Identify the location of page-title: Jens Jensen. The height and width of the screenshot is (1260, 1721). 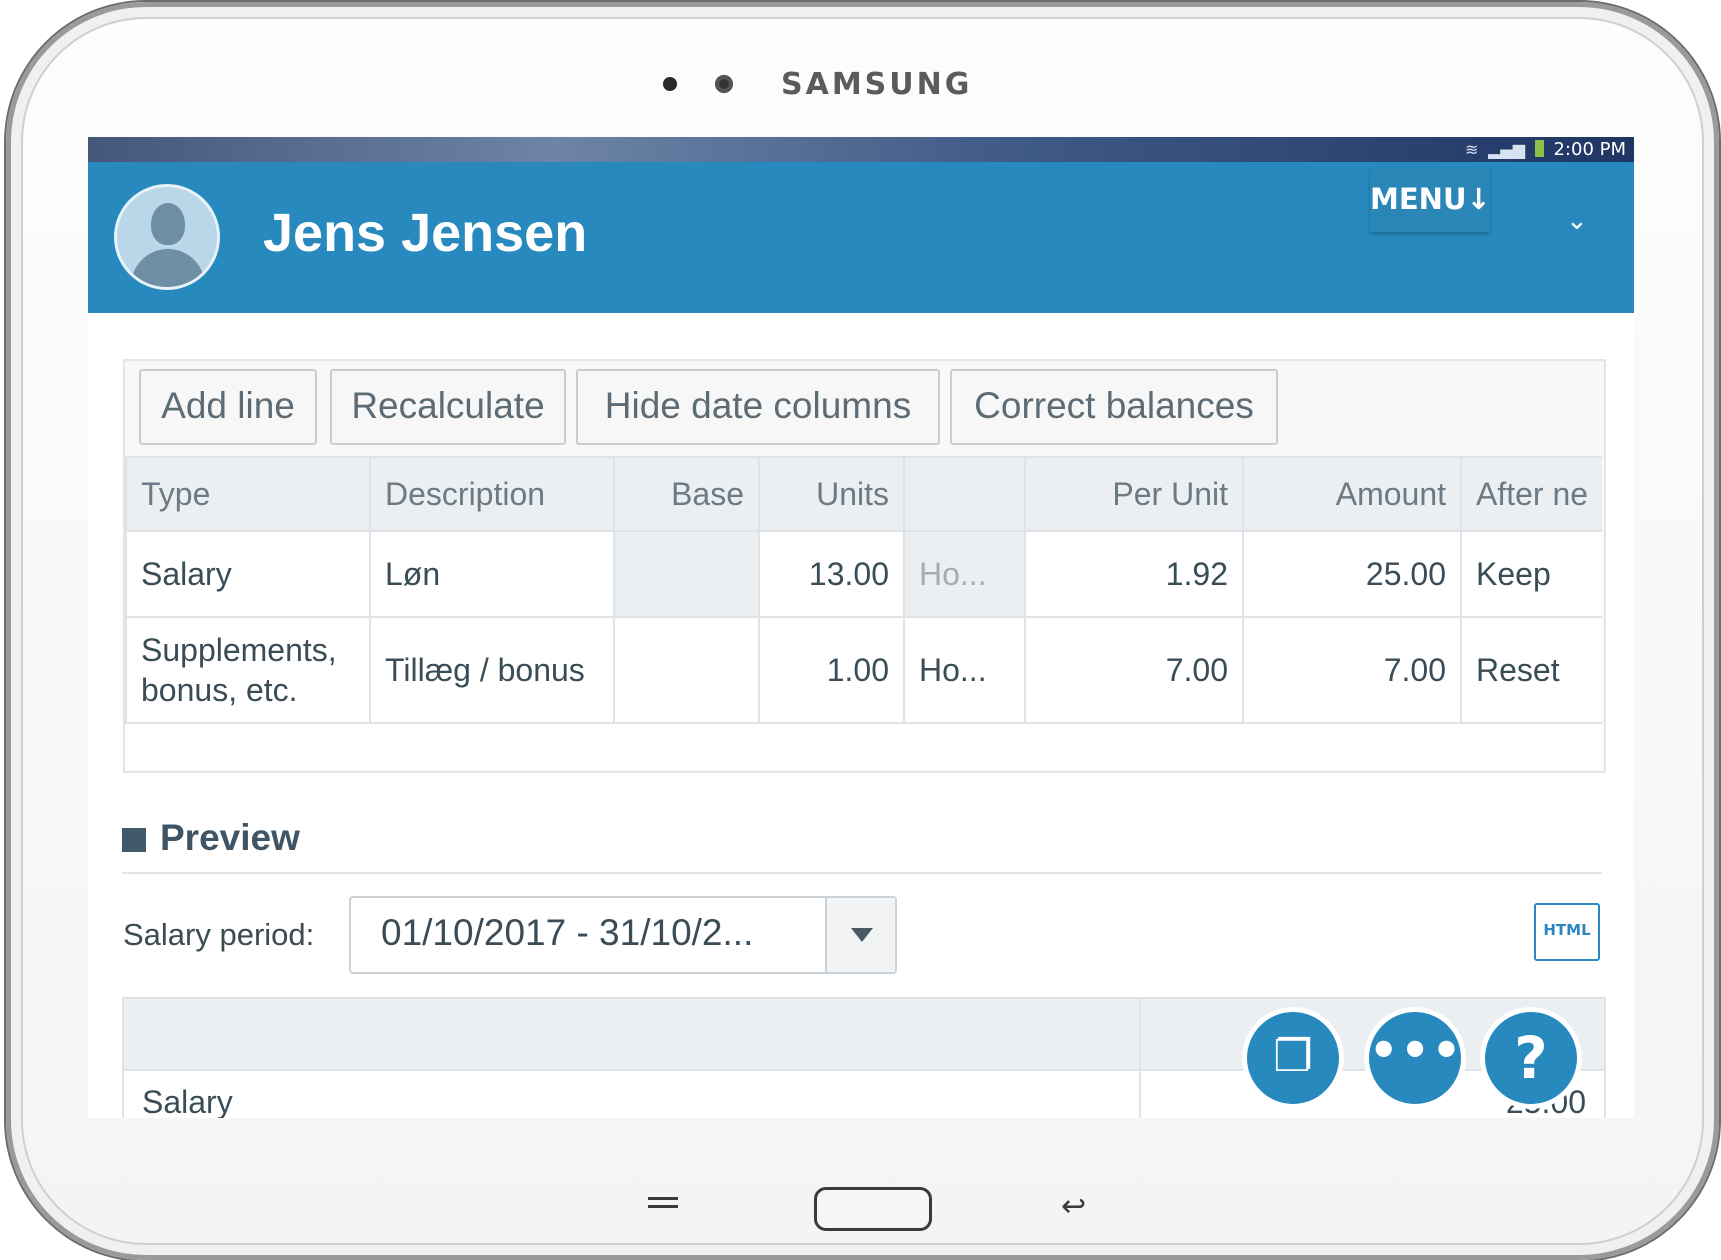
(425, 233).